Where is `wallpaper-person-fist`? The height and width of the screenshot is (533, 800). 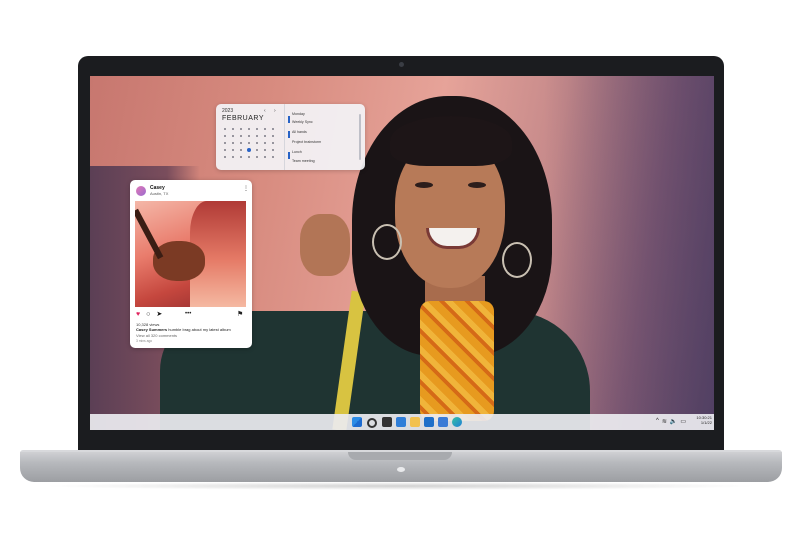 wallpaper-person-fist is located at coordinates (325, 245).